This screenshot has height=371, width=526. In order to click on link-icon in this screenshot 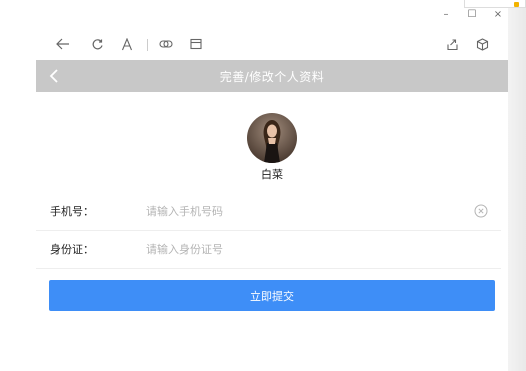, I will do `click(166, 44)`.